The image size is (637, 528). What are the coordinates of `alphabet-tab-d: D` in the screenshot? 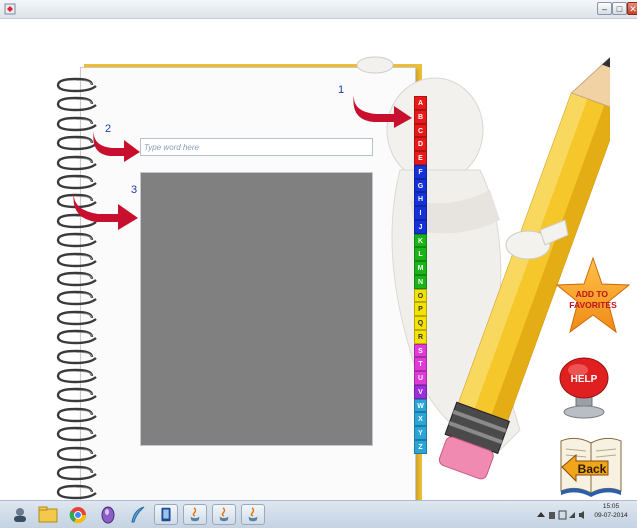 It's located at (420, 144).